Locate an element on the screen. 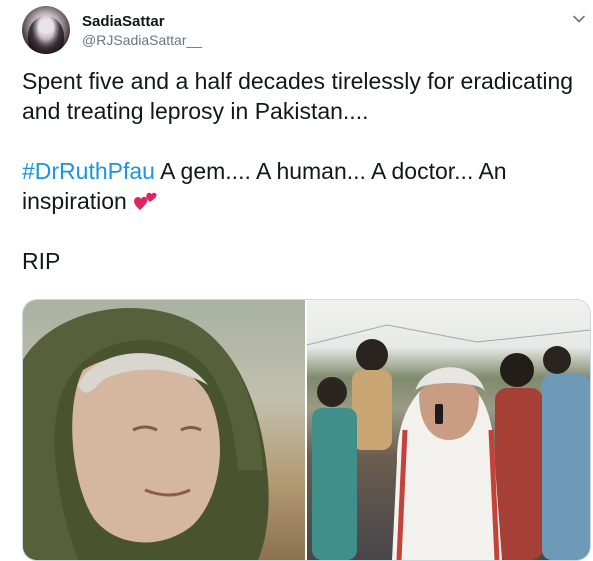 The image size is (593, 561). two-hearts-emoji-icon is located at coordinates (145, 201).